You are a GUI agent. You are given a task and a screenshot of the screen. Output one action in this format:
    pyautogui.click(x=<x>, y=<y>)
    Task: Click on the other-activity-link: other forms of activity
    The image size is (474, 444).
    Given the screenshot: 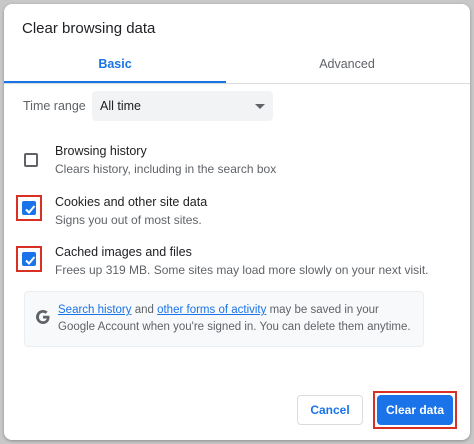 What is the action you would take?
    pyautogui.click(x=211, y=310)
    